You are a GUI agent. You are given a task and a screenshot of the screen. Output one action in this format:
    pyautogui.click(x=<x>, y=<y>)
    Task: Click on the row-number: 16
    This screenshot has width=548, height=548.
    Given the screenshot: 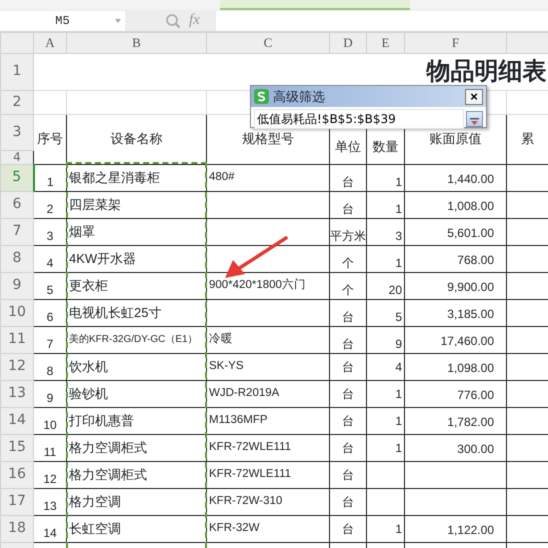 What is the action you would take?
    pyautogui.click(x=17, y=474)
    